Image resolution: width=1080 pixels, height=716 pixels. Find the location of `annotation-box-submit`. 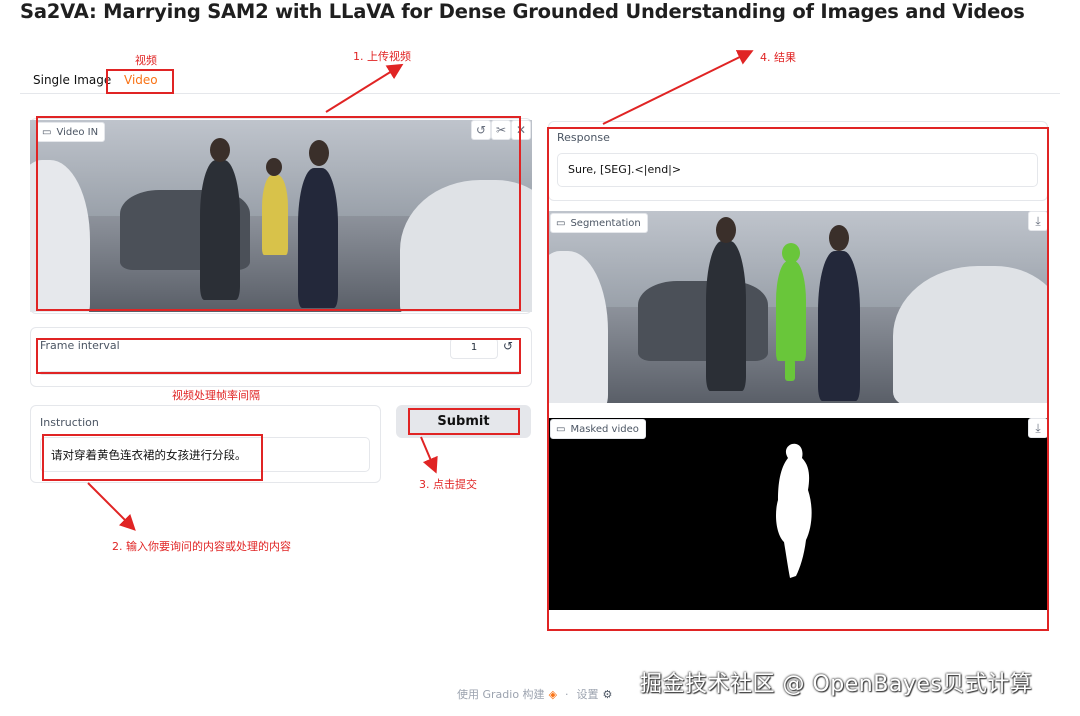

annotation-box-submit is located at coordinates (464, 421).